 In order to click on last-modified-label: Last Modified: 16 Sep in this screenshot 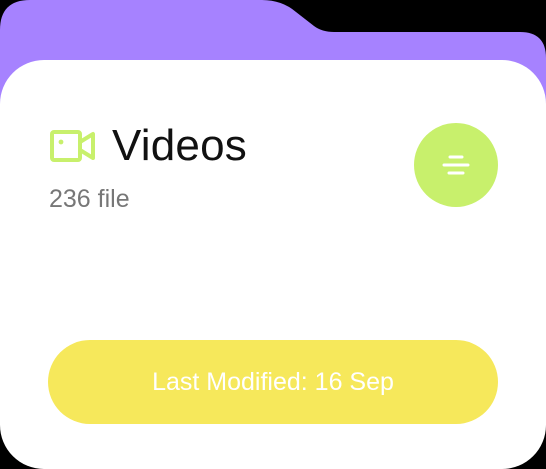, I will do `click(273, 382)`.